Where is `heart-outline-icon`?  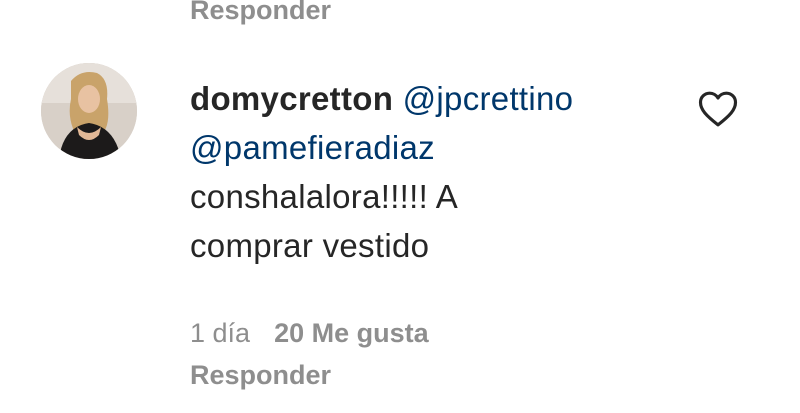
heart-outline-icon is located at coordinates (718, 109).